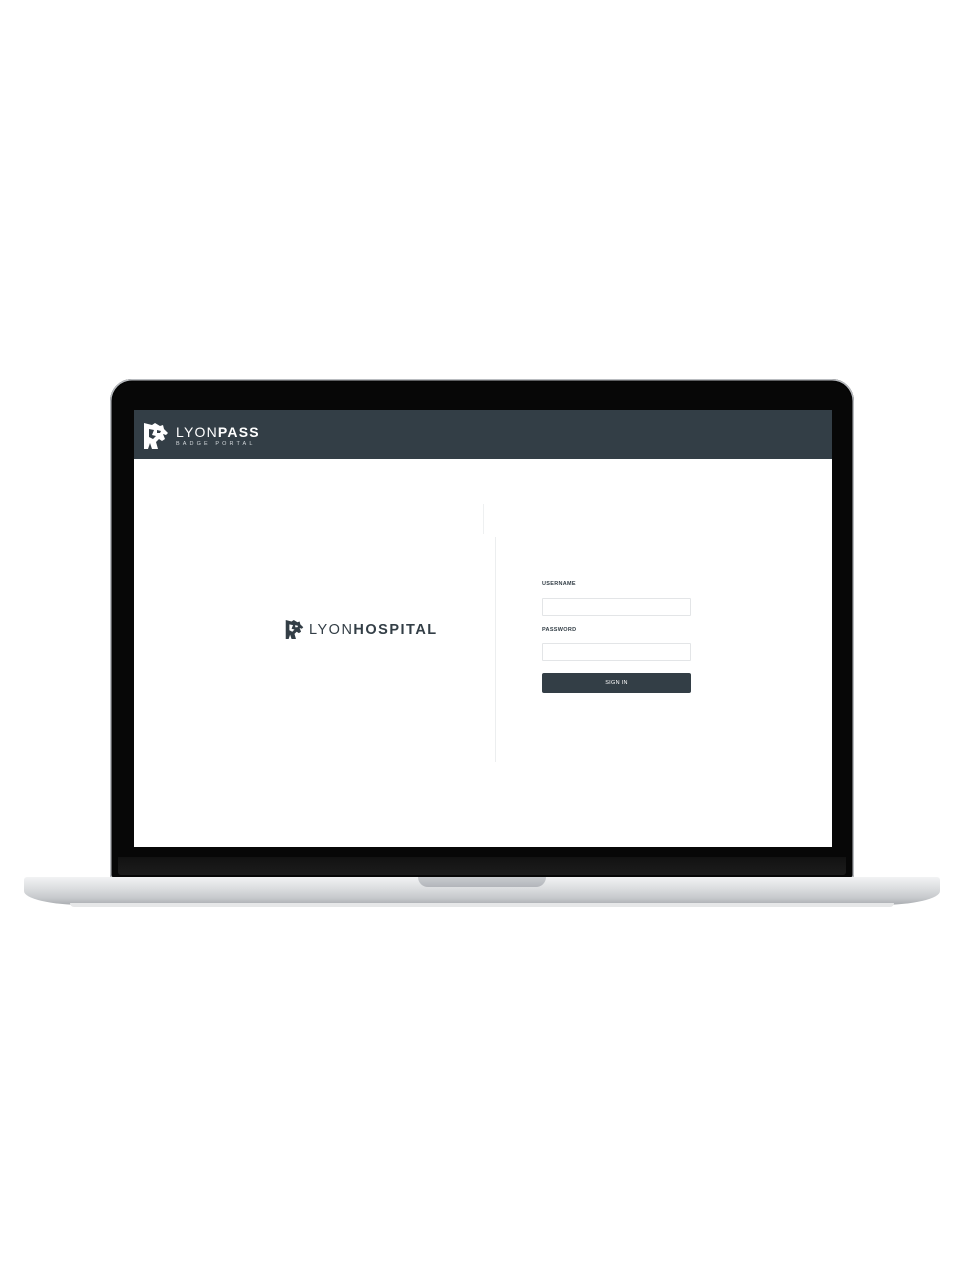 Image resolution: width=964 pixels, height=1285 pixels. I want to click on brand-name: LYONPASS, so click(218, 432).